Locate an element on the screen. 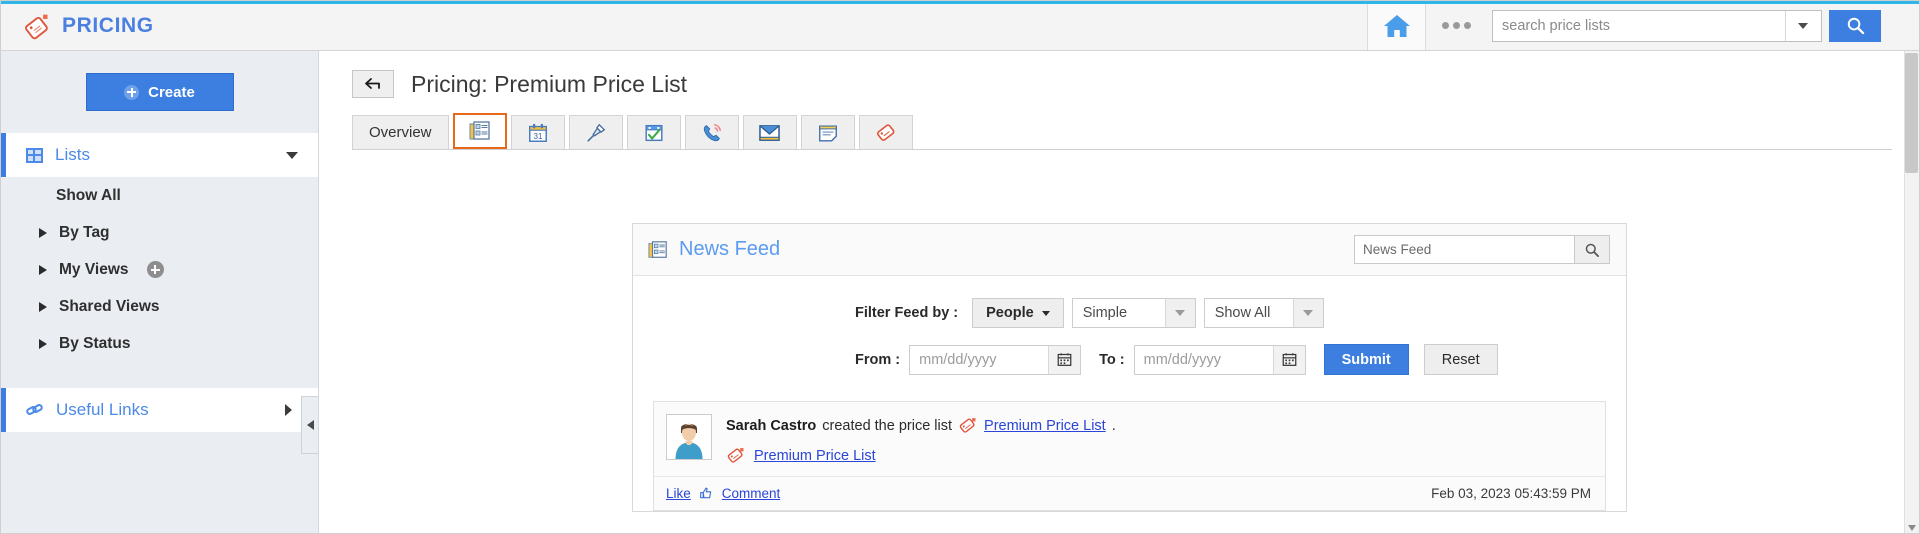  filter-row: Filter Feed by : People Simple Show All is located at coordinates (1240, 302).